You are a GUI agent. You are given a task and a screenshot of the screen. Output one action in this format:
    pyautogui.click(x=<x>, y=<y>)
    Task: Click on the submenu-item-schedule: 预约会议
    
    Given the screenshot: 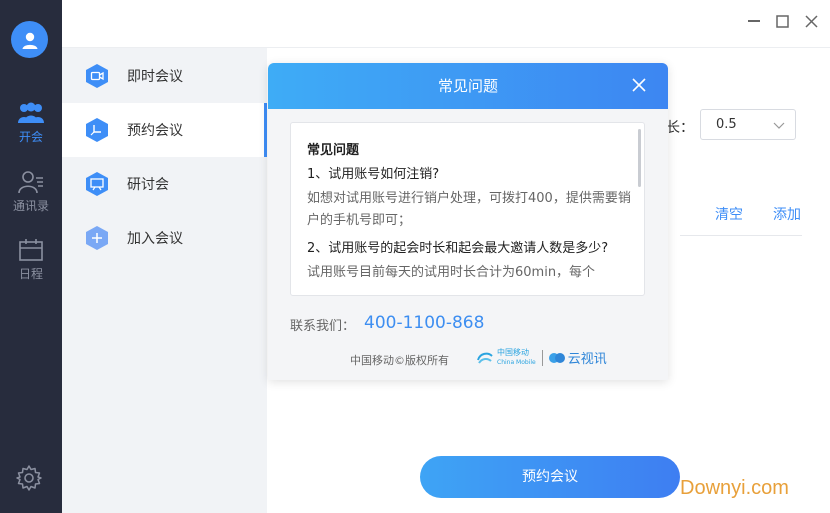 What is the action you would take?
    pyautogui.click(x=164, y=130)
    